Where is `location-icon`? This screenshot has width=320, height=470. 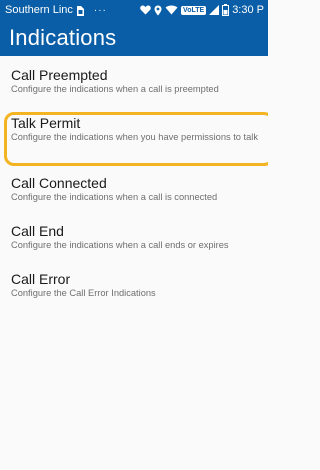 location-icon is located at coordinates (158, 10).